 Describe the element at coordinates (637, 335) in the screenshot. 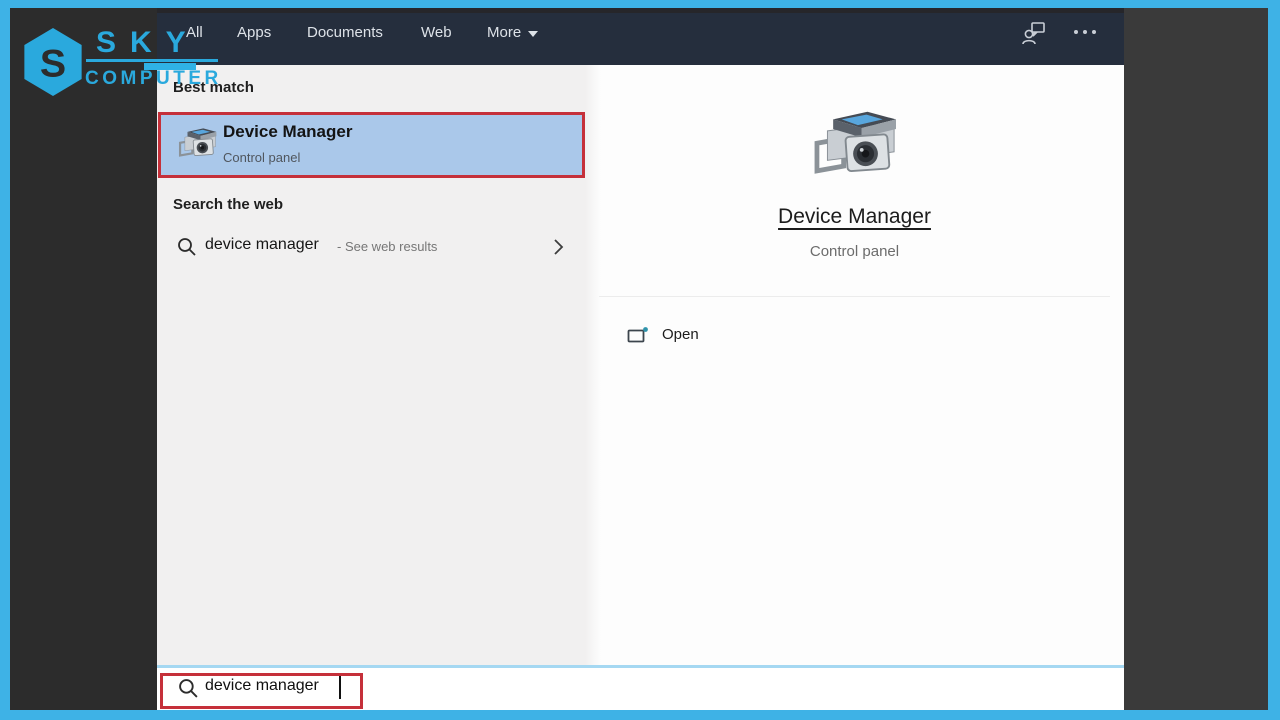

I see `open-window-icon` at that location.